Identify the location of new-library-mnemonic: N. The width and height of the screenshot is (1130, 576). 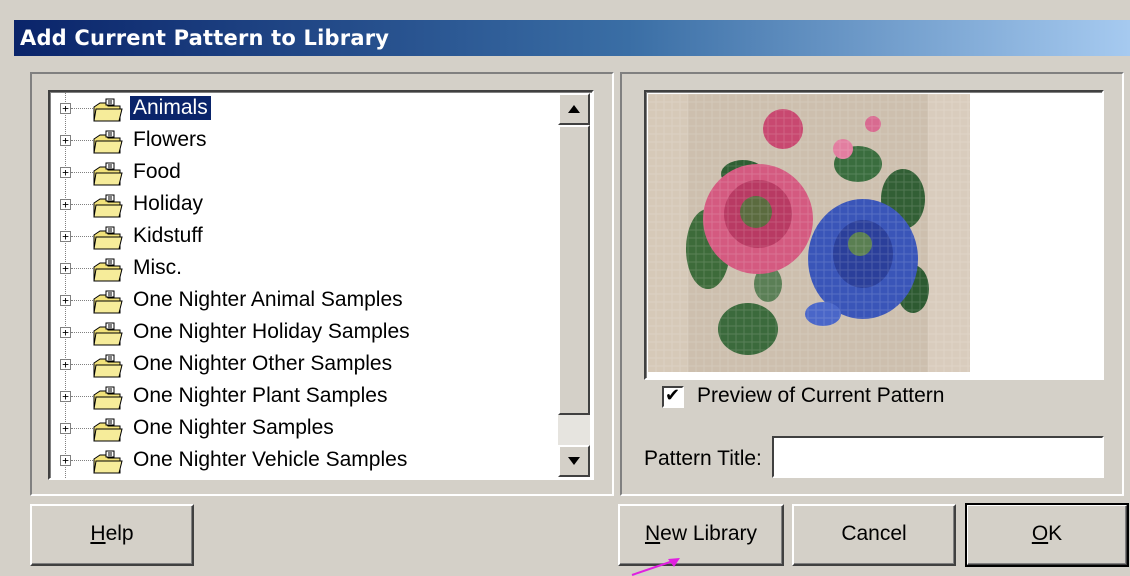
(652, 533).